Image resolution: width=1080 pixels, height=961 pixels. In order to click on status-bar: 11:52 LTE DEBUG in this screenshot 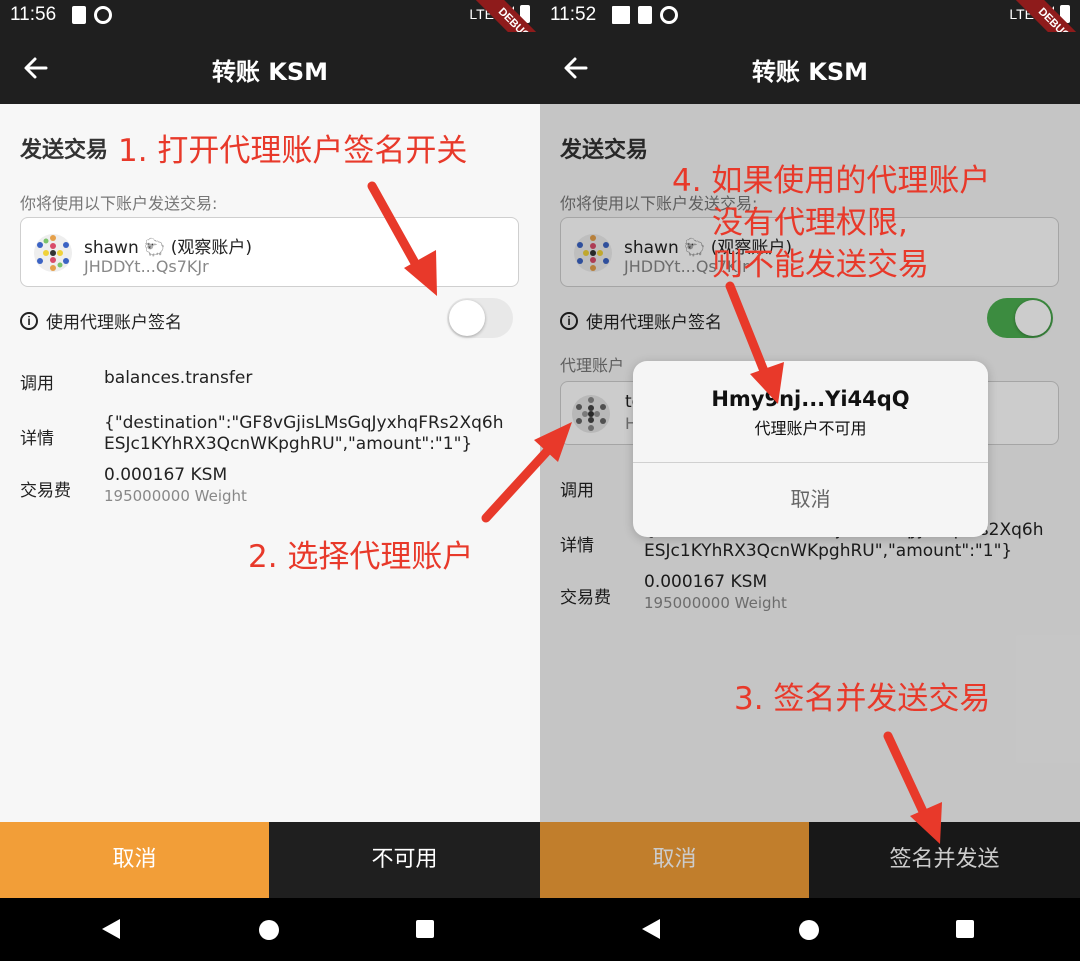, I will do `click(810, 37)`.